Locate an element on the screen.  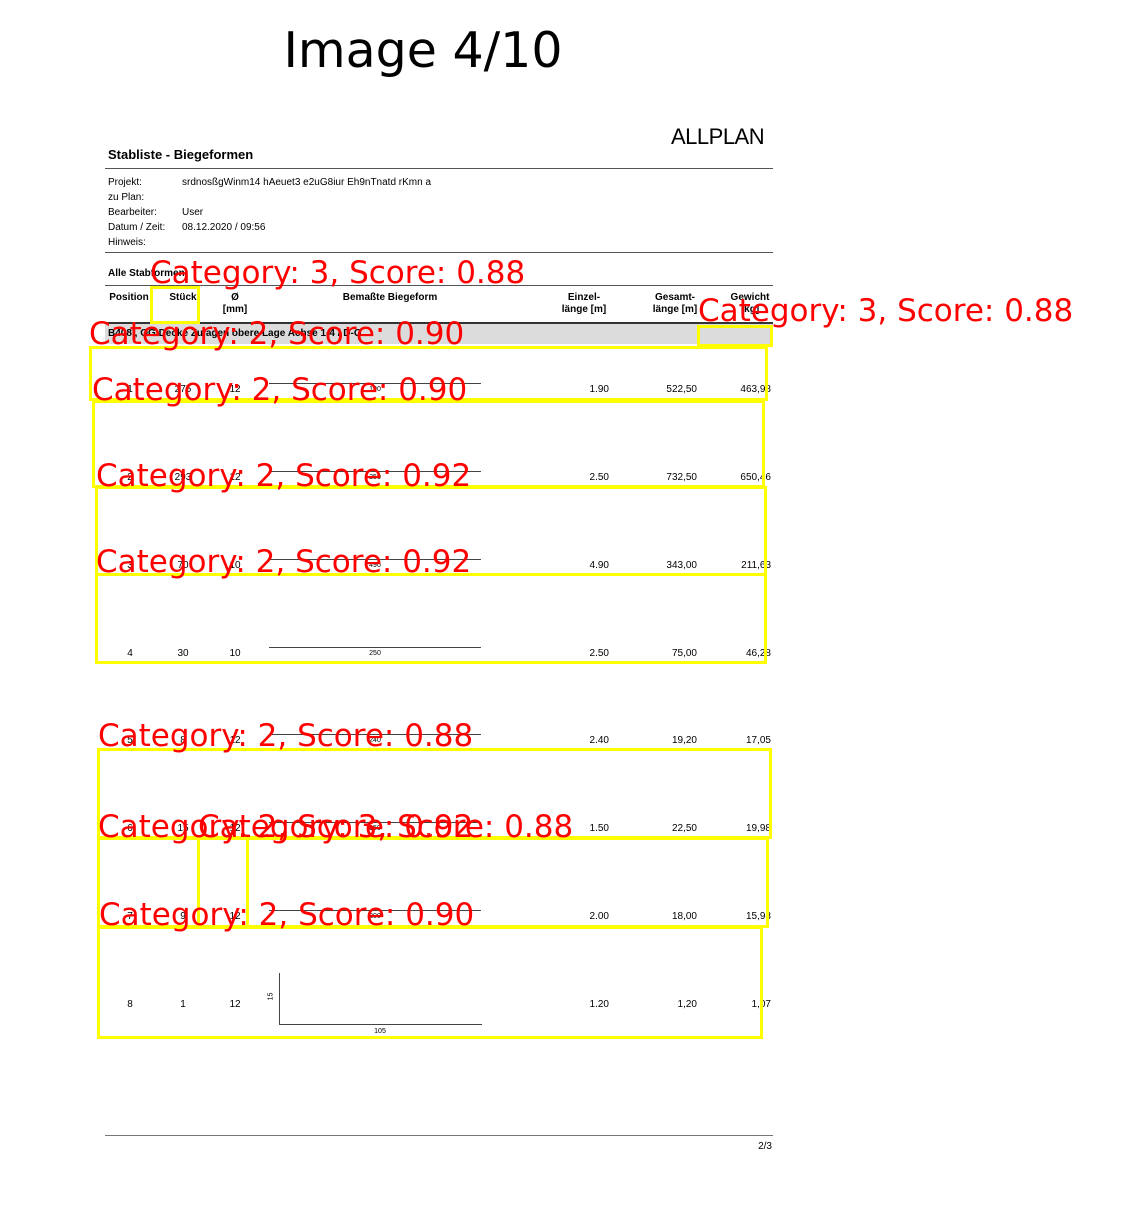
detection-label-5: Category: 2, Score: 0.92 is located at coordinates (284, 476).